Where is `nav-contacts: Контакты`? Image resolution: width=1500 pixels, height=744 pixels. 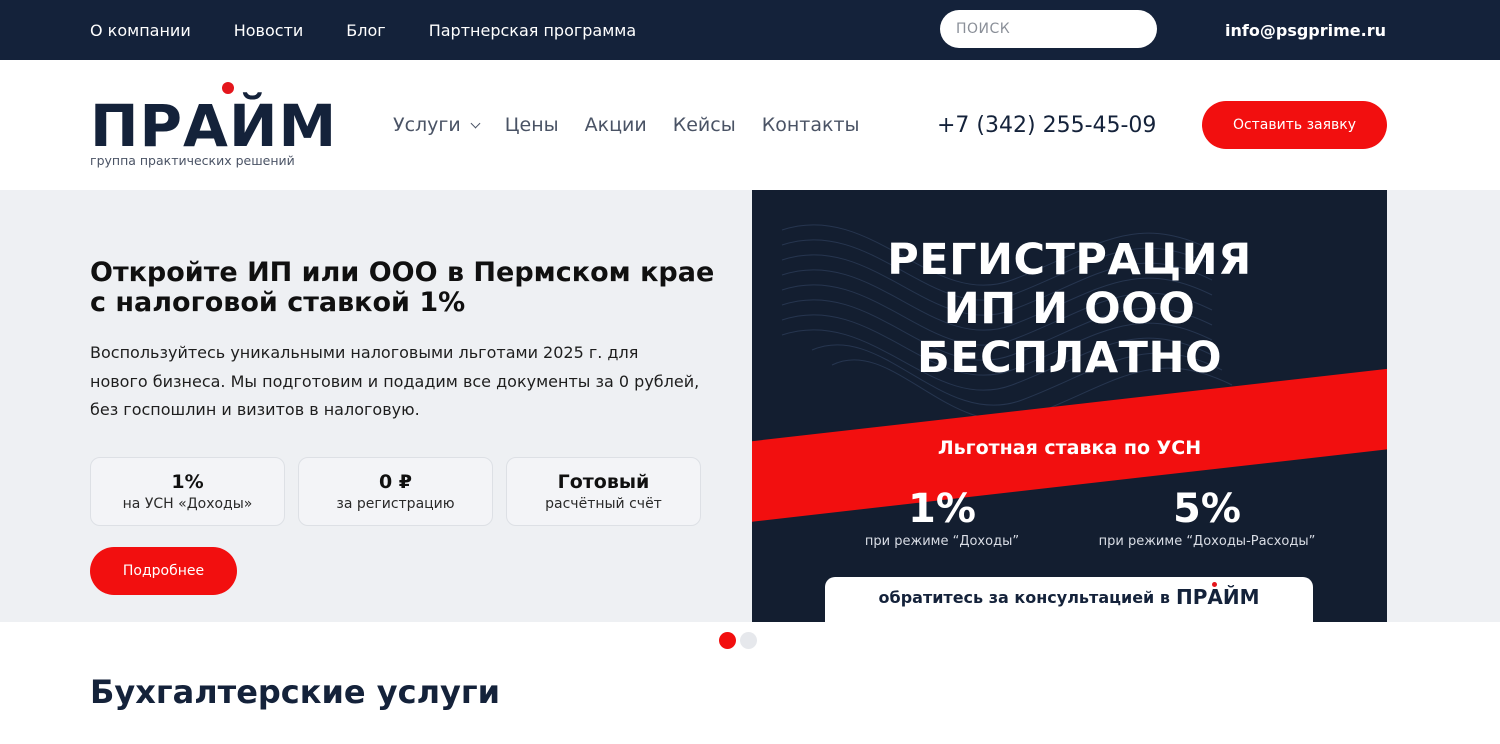
nav-contacts: Контакты is located at coordinates (811, 125).